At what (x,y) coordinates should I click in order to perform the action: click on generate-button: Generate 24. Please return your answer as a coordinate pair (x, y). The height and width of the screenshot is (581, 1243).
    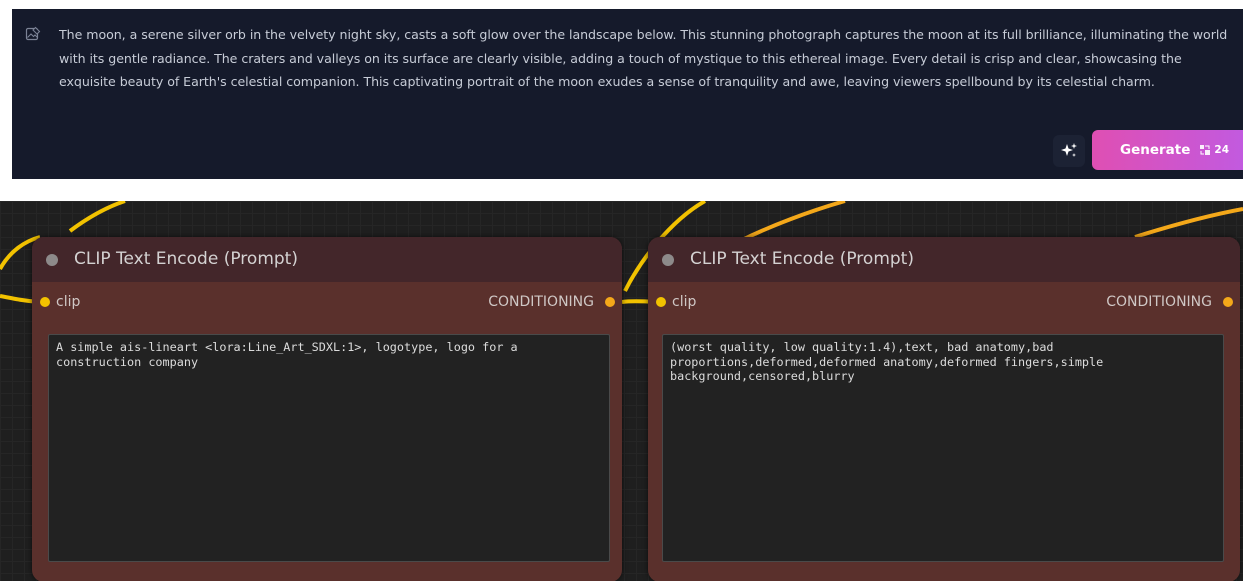
    Looking at the image, I should click on (1167, 150).